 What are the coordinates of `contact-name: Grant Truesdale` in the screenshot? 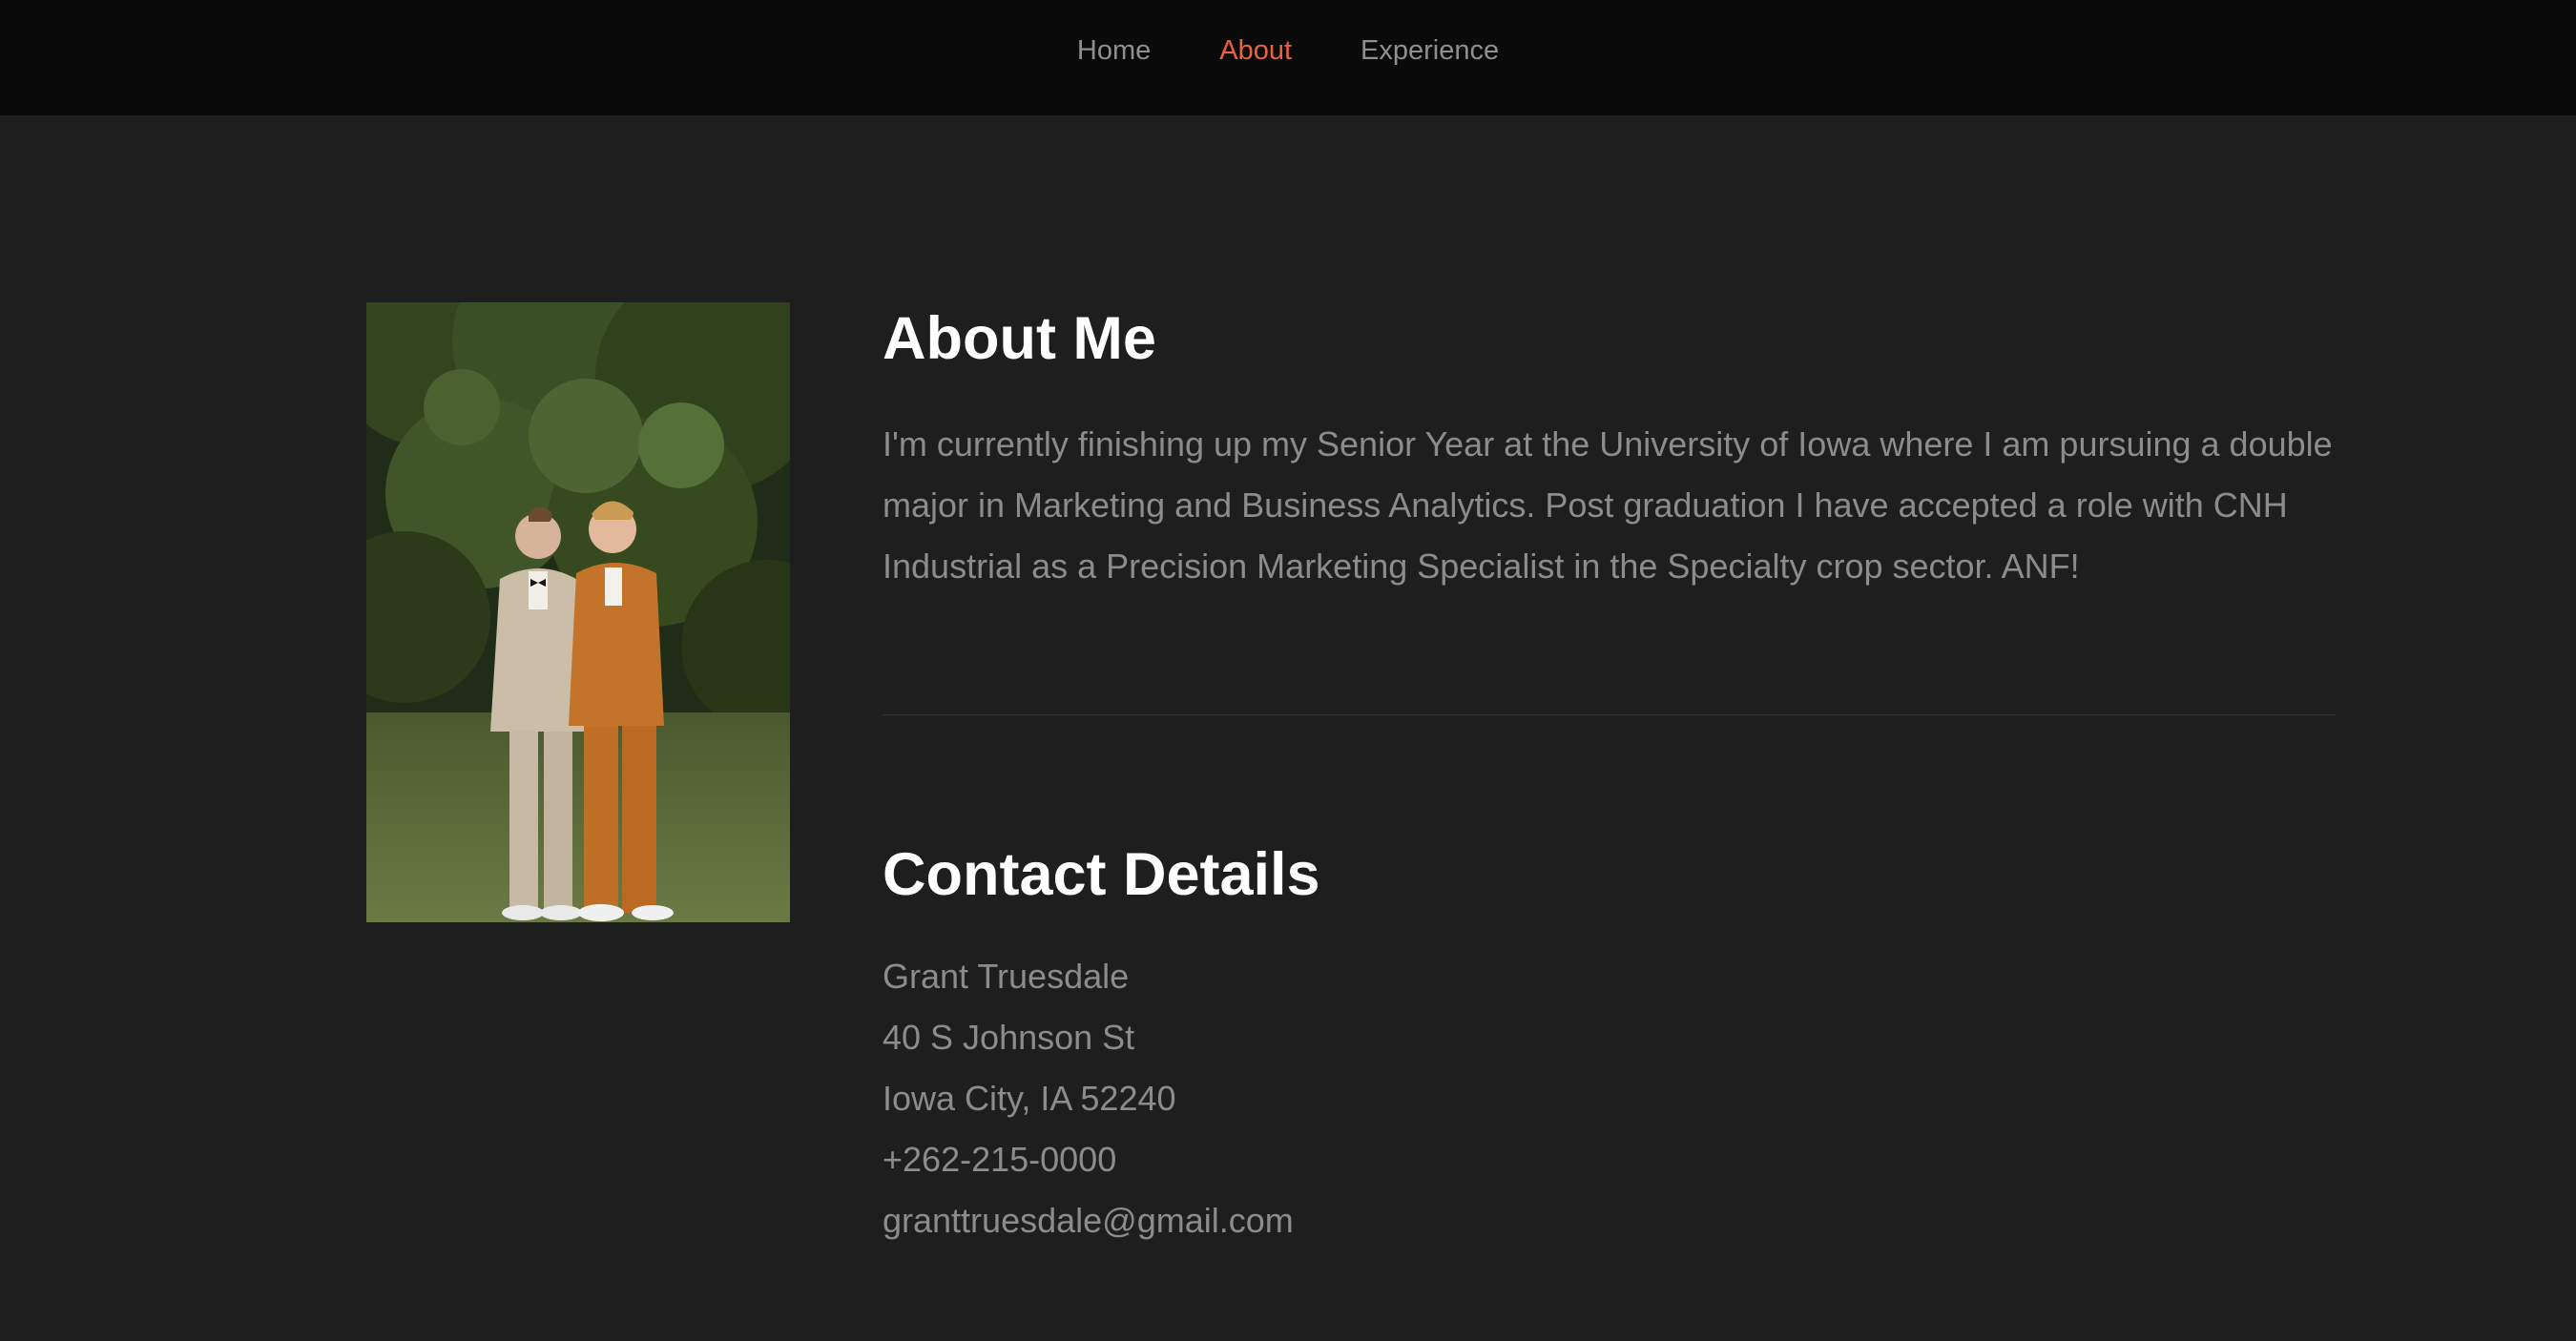 It's located at (1006, 976).